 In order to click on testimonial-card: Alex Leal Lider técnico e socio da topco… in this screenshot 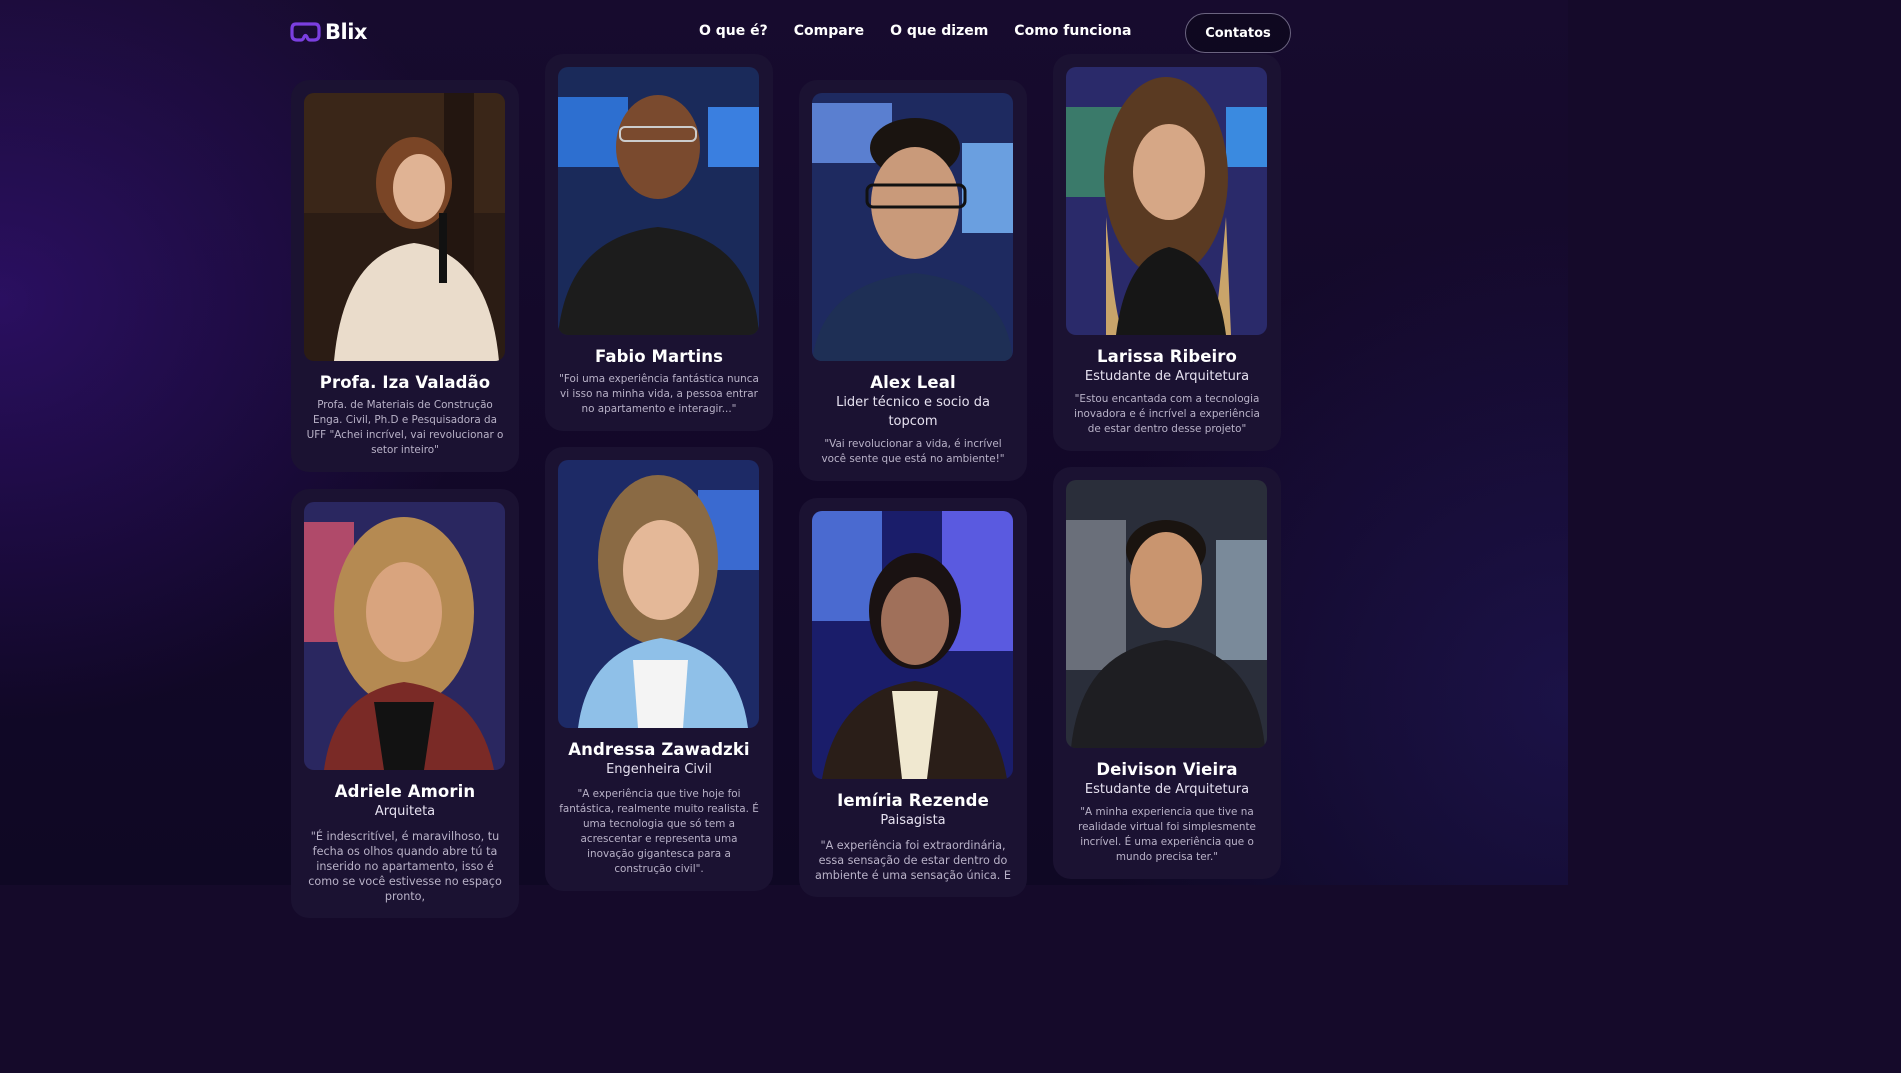, I will do `click(913, 280)`.